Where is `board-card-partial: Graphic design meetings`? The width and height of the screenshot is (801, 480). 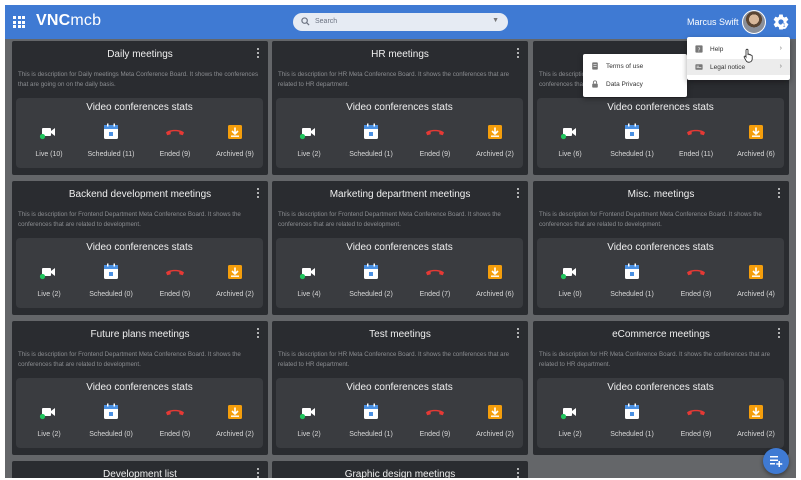 board-card-partial: Graphic design meetings is located at coordinates (400, 469).